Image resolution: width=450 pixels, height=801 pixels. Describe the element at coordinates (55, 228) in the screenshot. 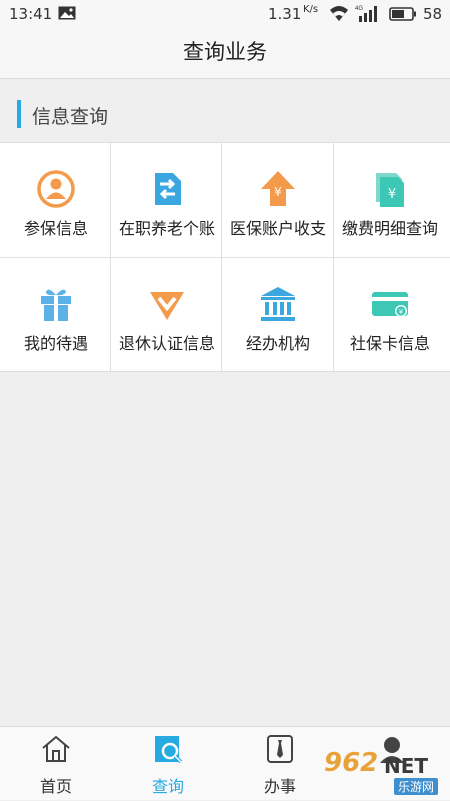

I see `grid-item-label: 参保信息` at that location.